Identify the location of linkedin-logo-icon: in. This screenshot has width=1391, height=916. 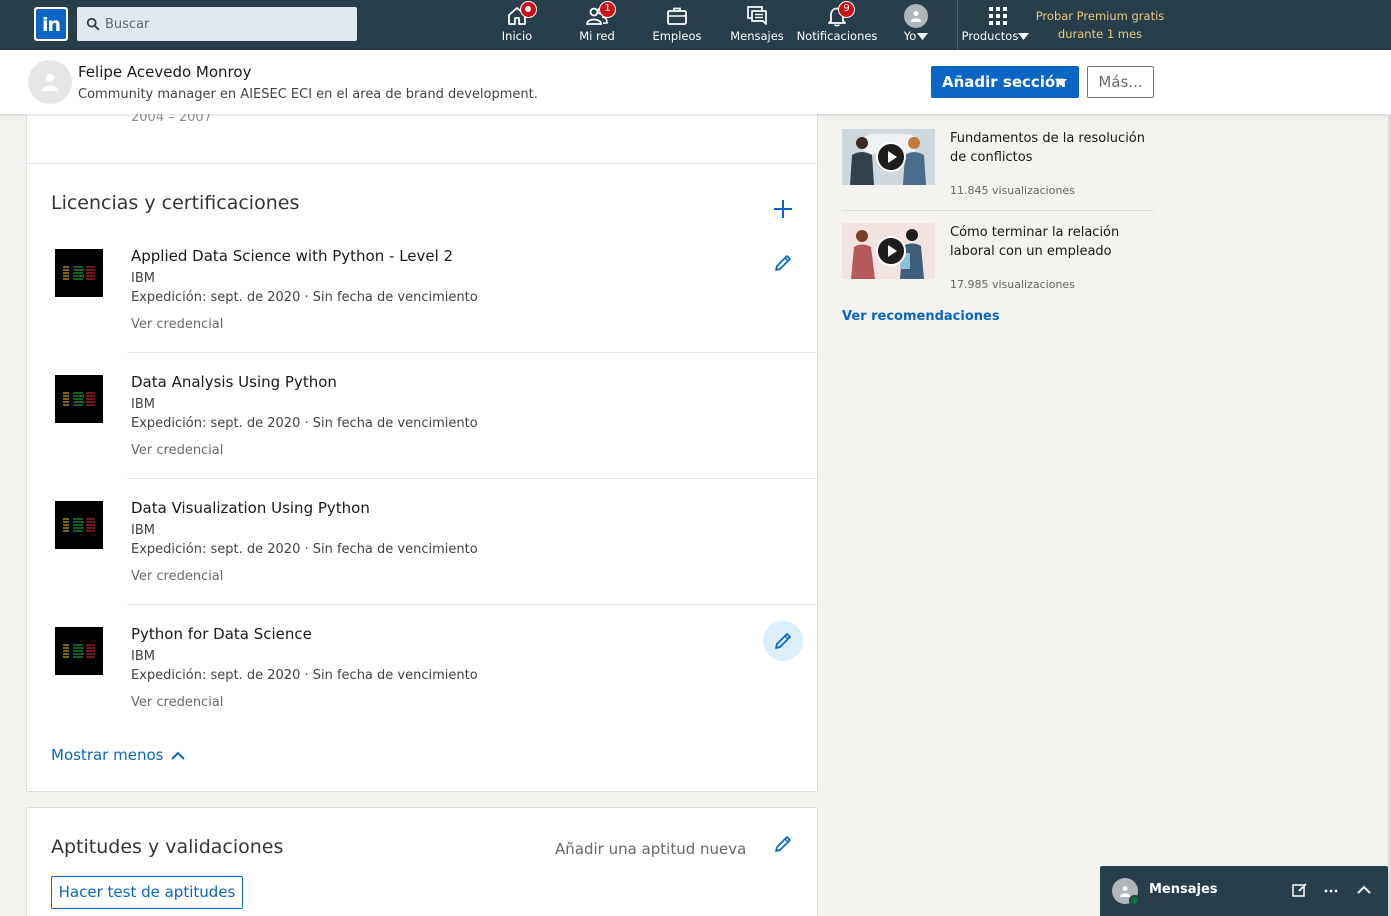
(51, 24).